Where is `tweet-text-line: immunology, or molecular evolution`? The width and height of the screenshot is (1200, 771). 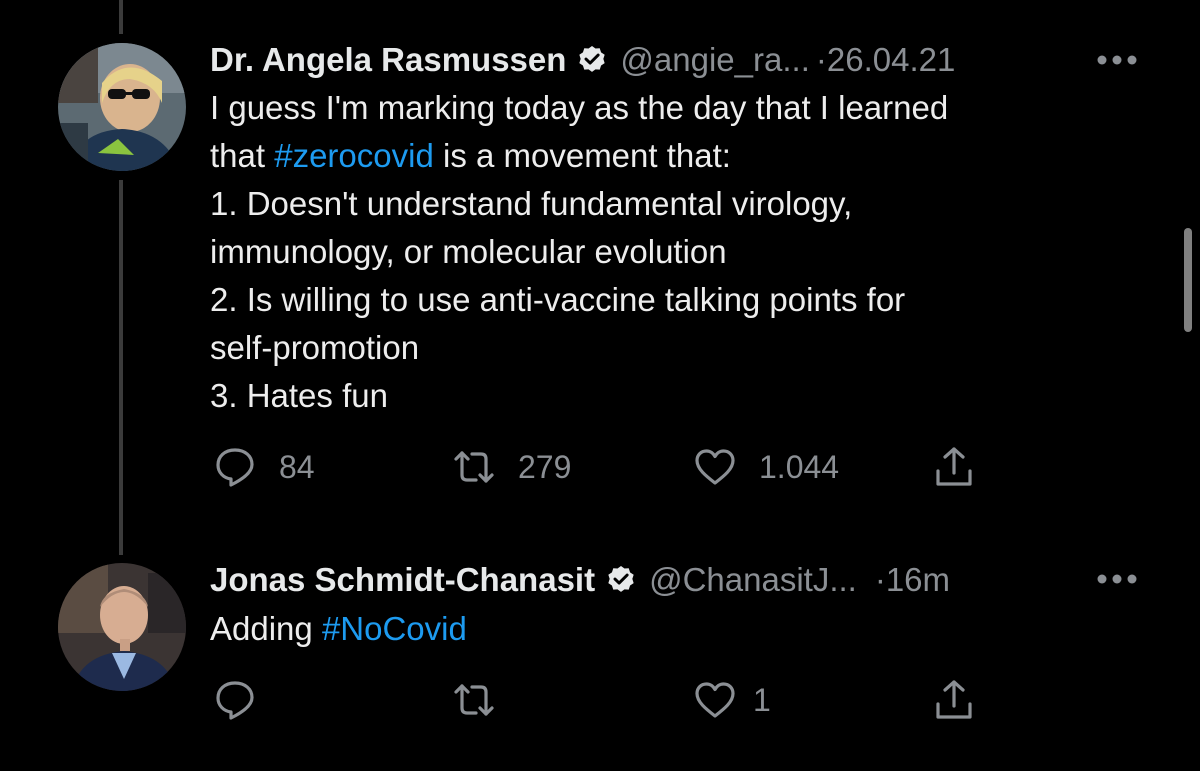 tweet-text-line: immunology, or molecular evolution is located at coordinates (468, 251).